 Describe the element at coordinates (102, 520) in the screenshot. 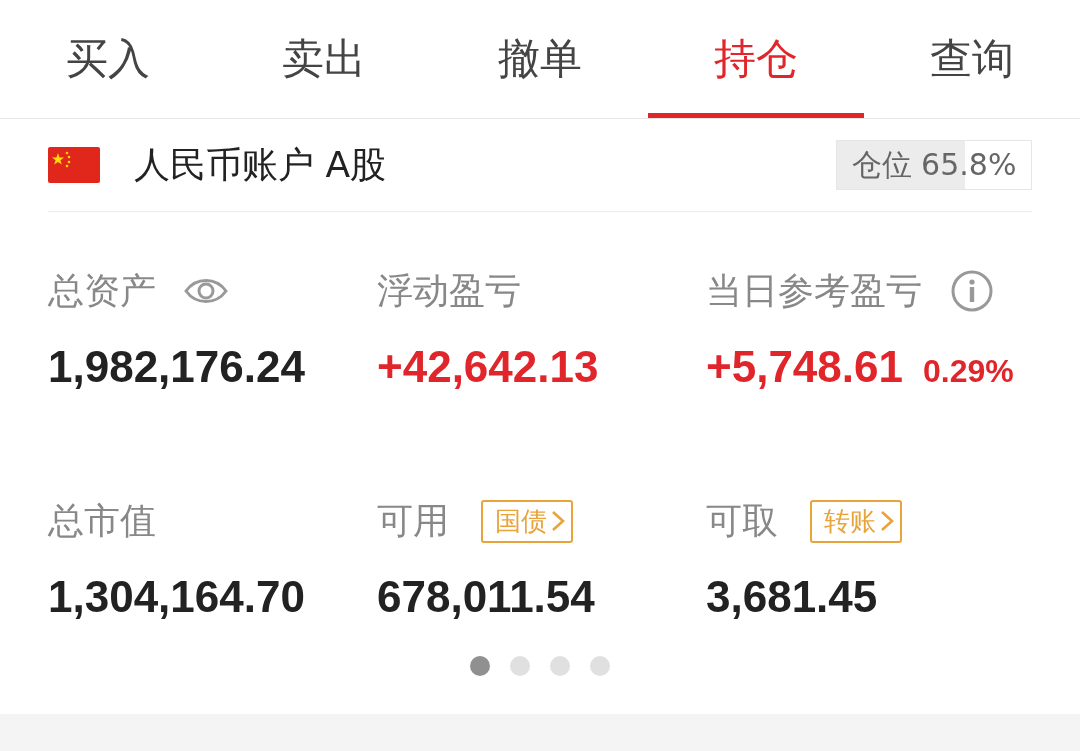

I see `stat-label: 总市值` at that location.